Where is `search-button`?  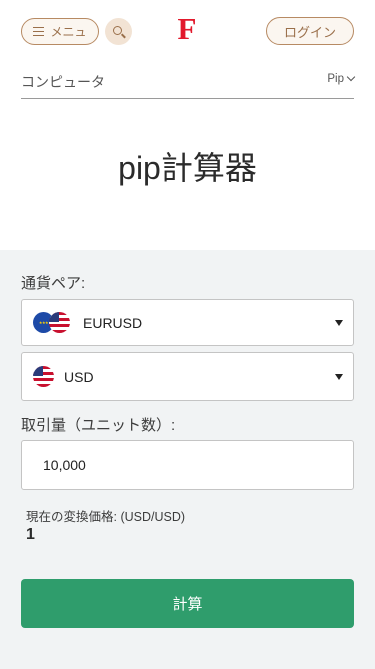 search-button is located at coordinates (118, 31).